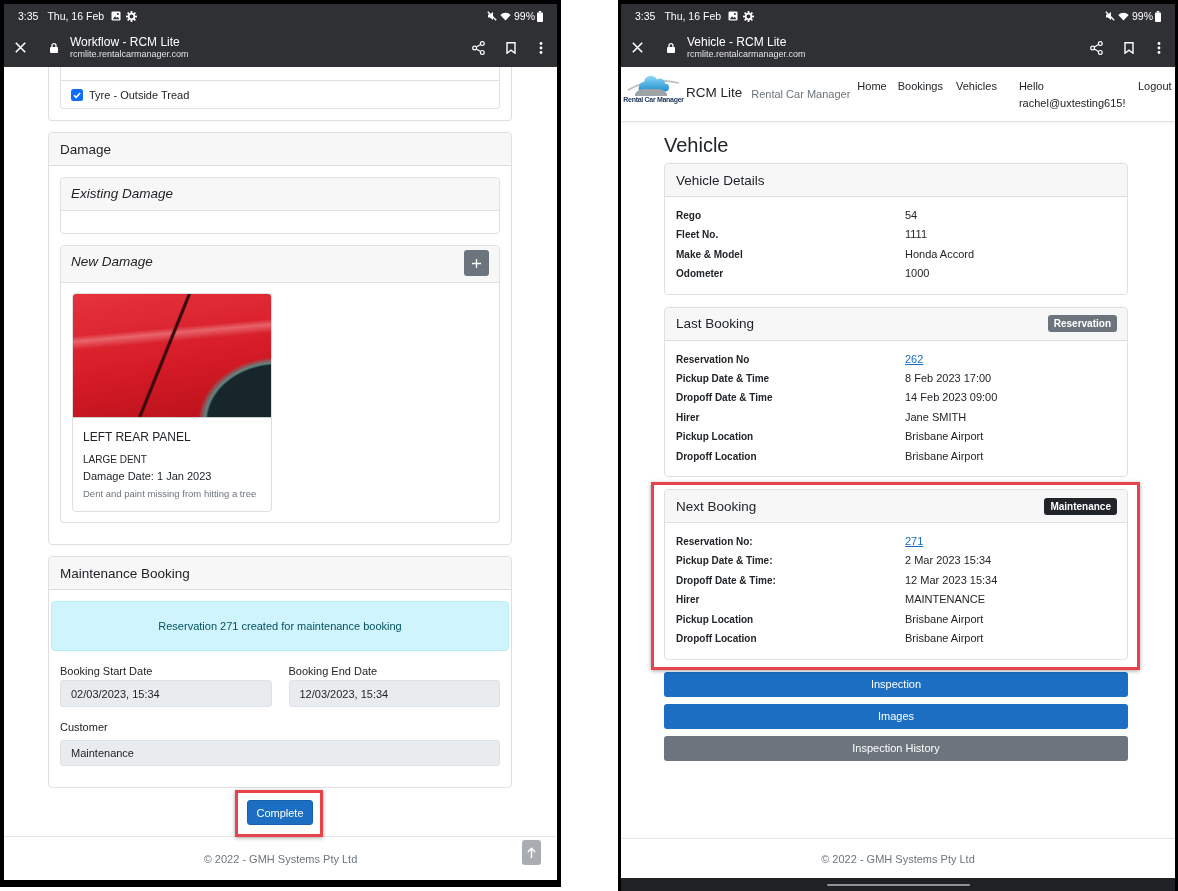 Image resolution: width=1178 pixels, height=891 pixels. Describe the element at coordinates (917, 274) in the screenshot. I see `field-value: 1000` at that location.